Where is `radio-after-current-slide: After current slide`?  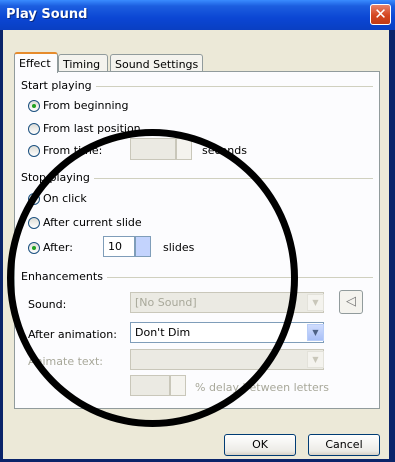
radio-after-current-slide: After current slide is located at coordinates (85, 222).